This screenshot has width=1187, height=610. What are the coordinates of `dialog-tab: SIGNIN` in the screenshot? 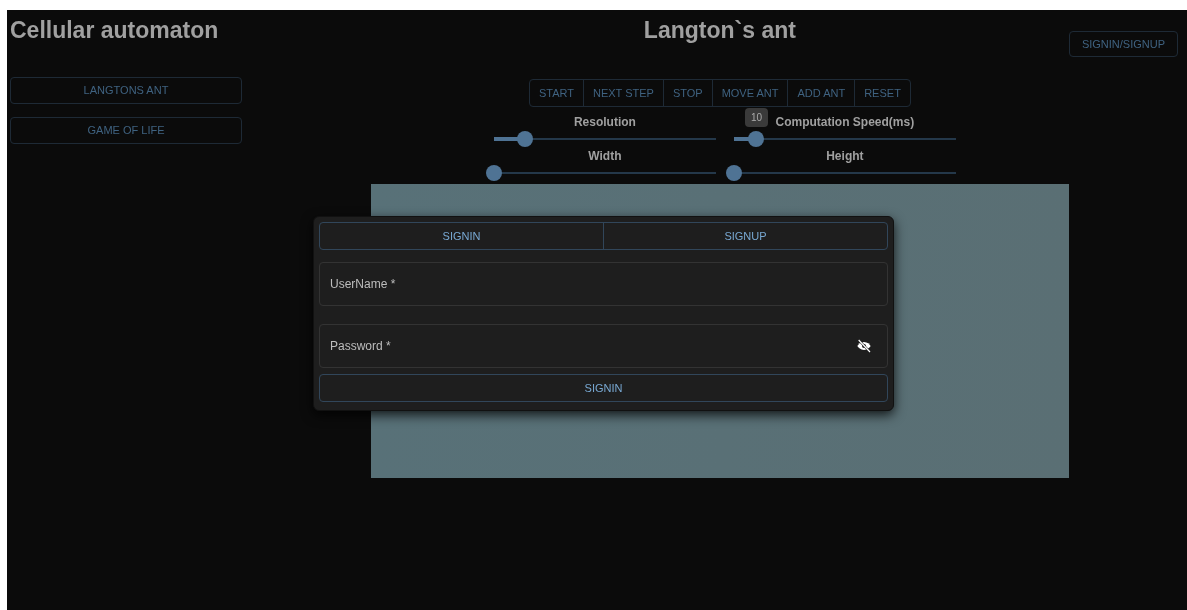 It's located at (461, 236).